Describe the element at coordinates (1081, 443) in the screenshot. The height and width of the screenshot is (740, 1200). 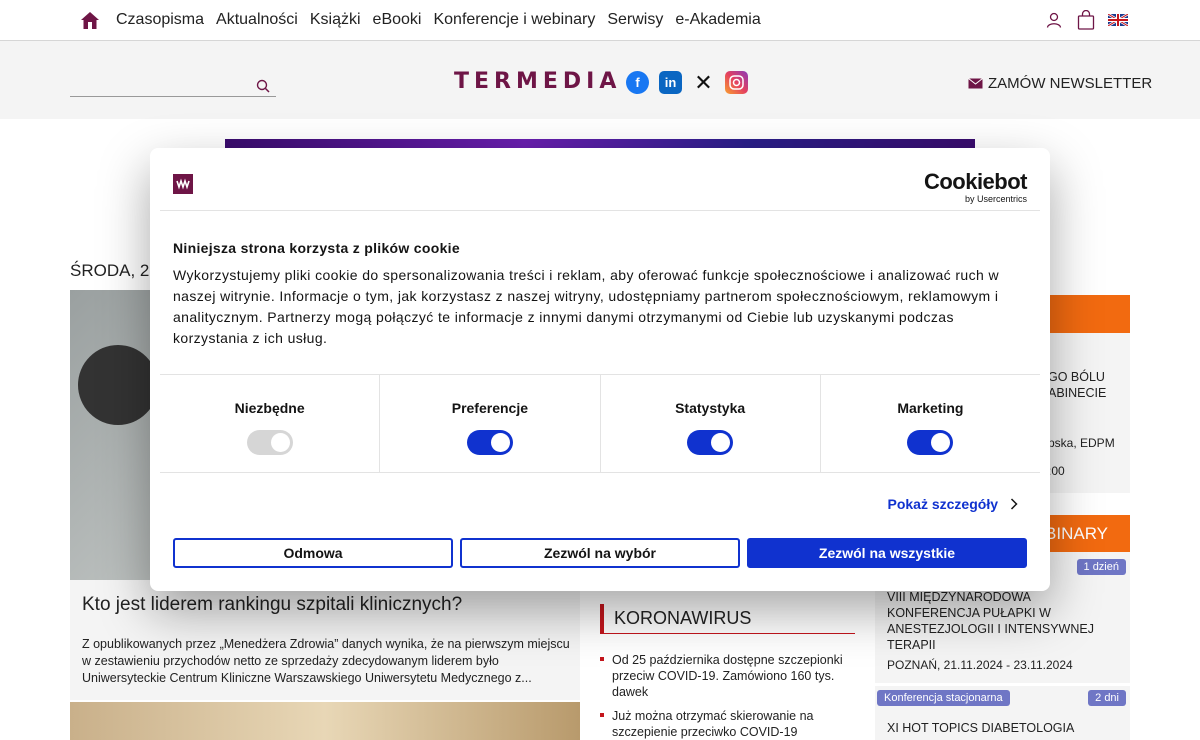
I see `event-author: pska, EDPM` at that location.